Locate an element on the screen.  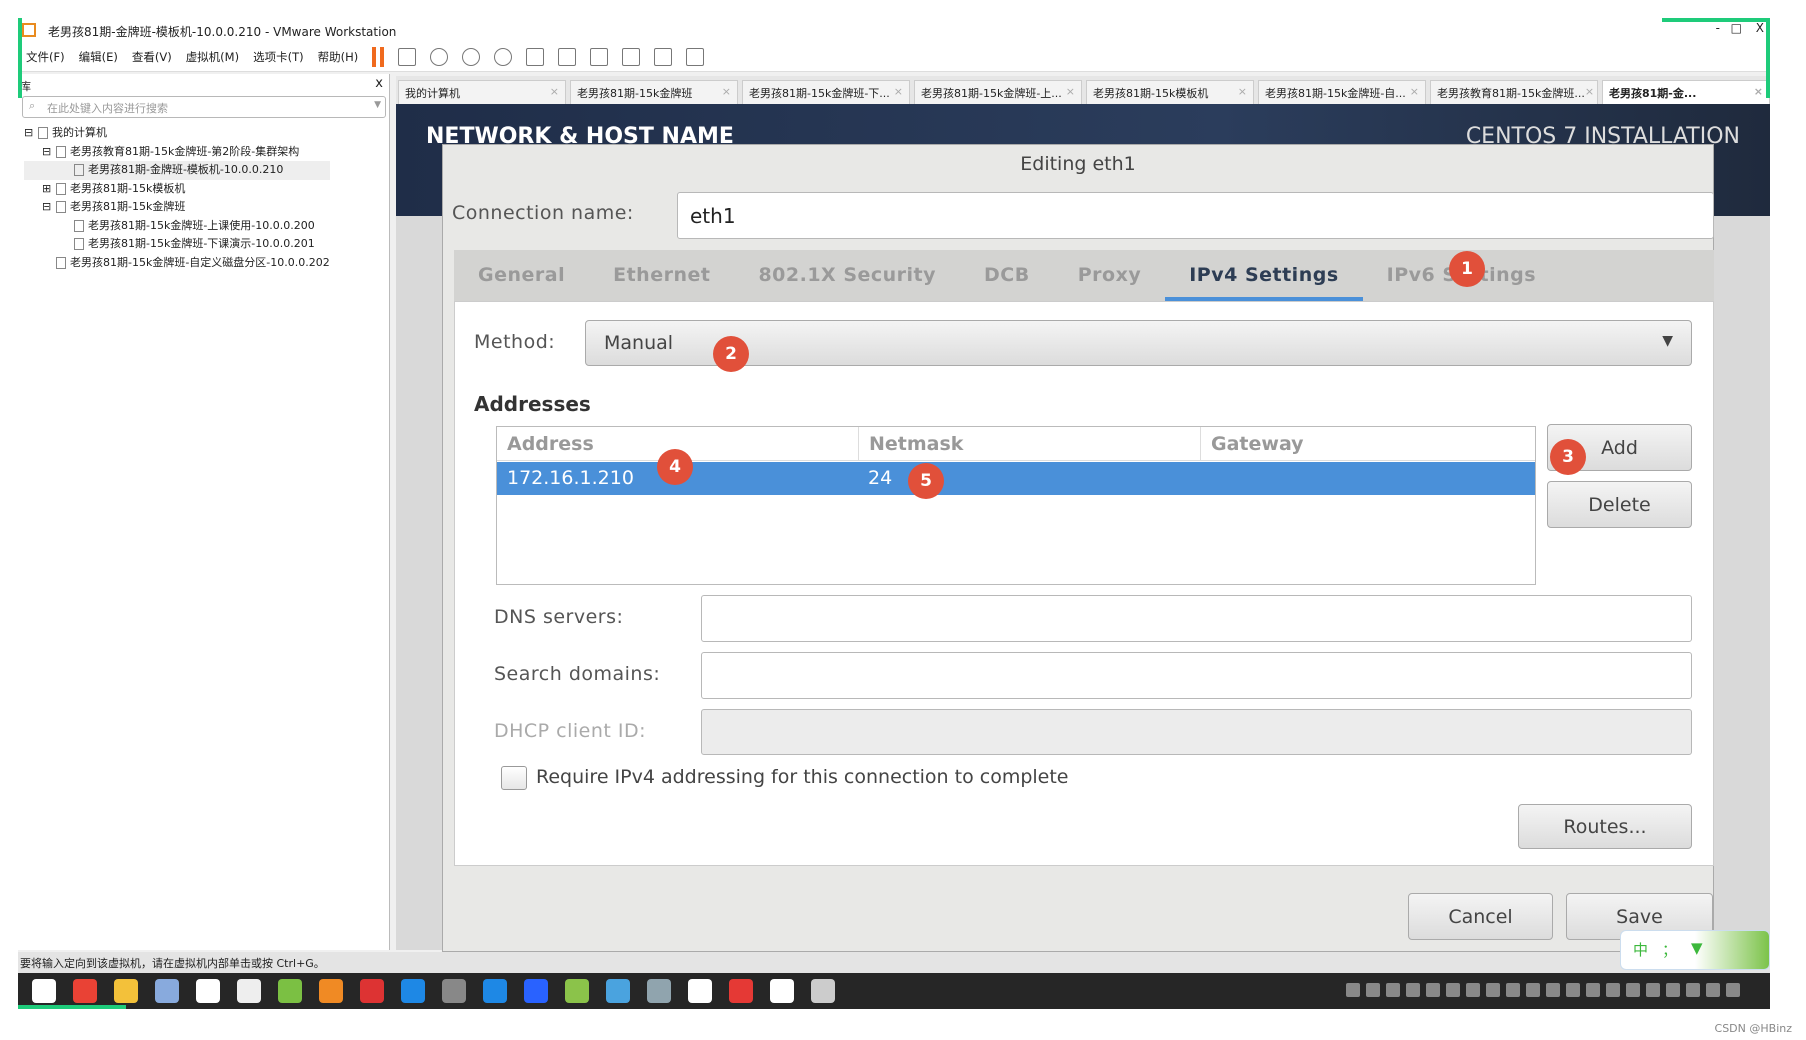
cancel-button: Cancel is located at coordinates (1480, 916).